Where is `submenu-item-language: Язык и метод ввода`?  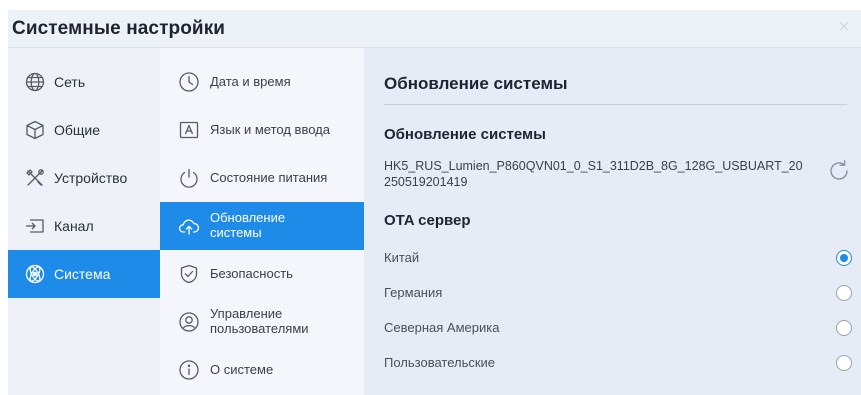
submenu-item-language: Язык и метод ввода is located at coordinates (262, 130).